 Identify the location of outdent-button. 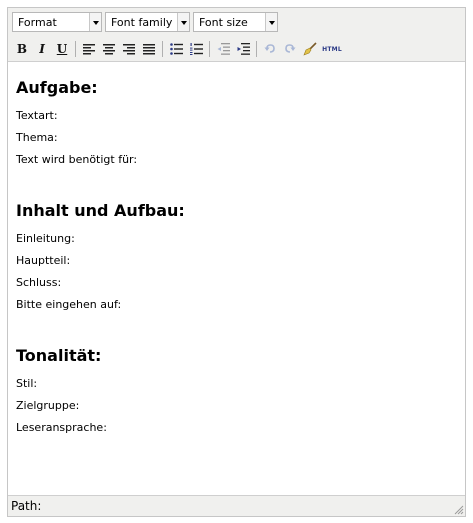
(223, 49).